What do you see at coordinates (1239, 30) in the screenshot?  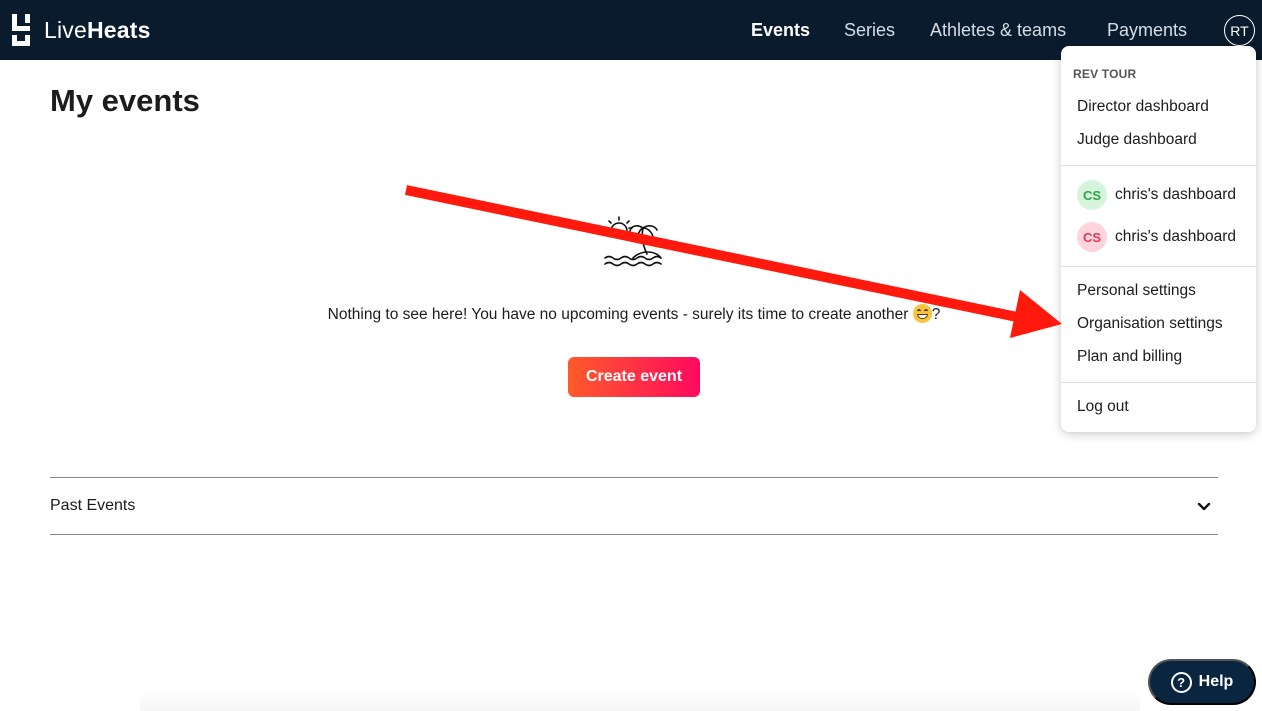 I see `user-avatar: RT` at bounding box center [1239, 30].